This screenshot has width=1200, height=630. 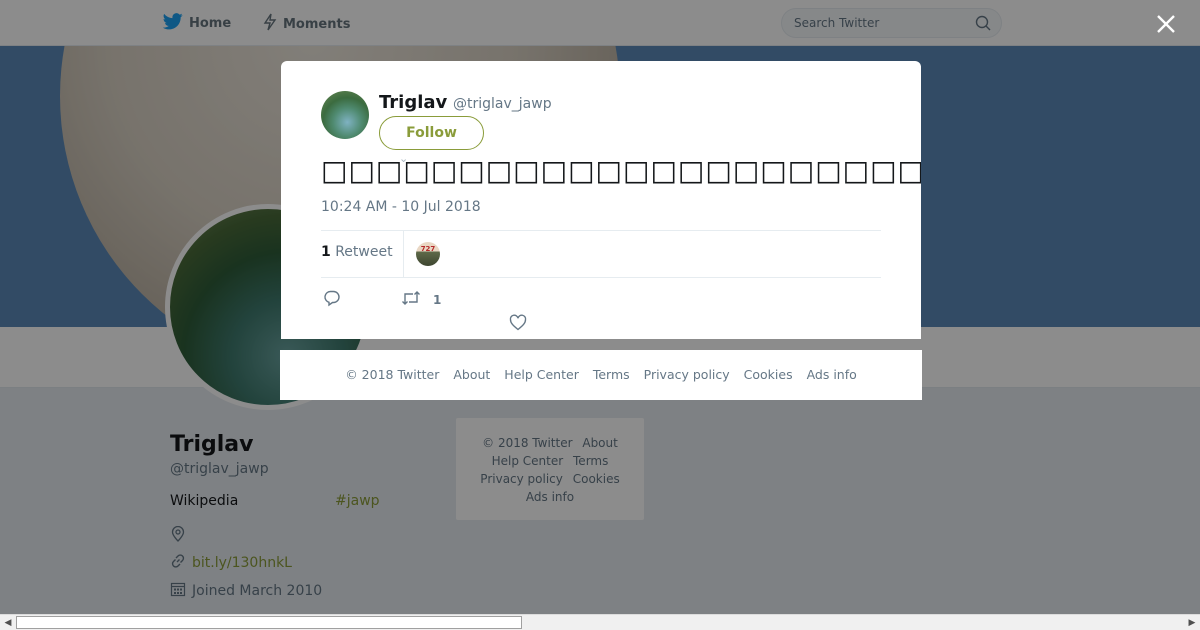 I want to click on modal-footer-terms: Terms, so click(x=611, y=374).